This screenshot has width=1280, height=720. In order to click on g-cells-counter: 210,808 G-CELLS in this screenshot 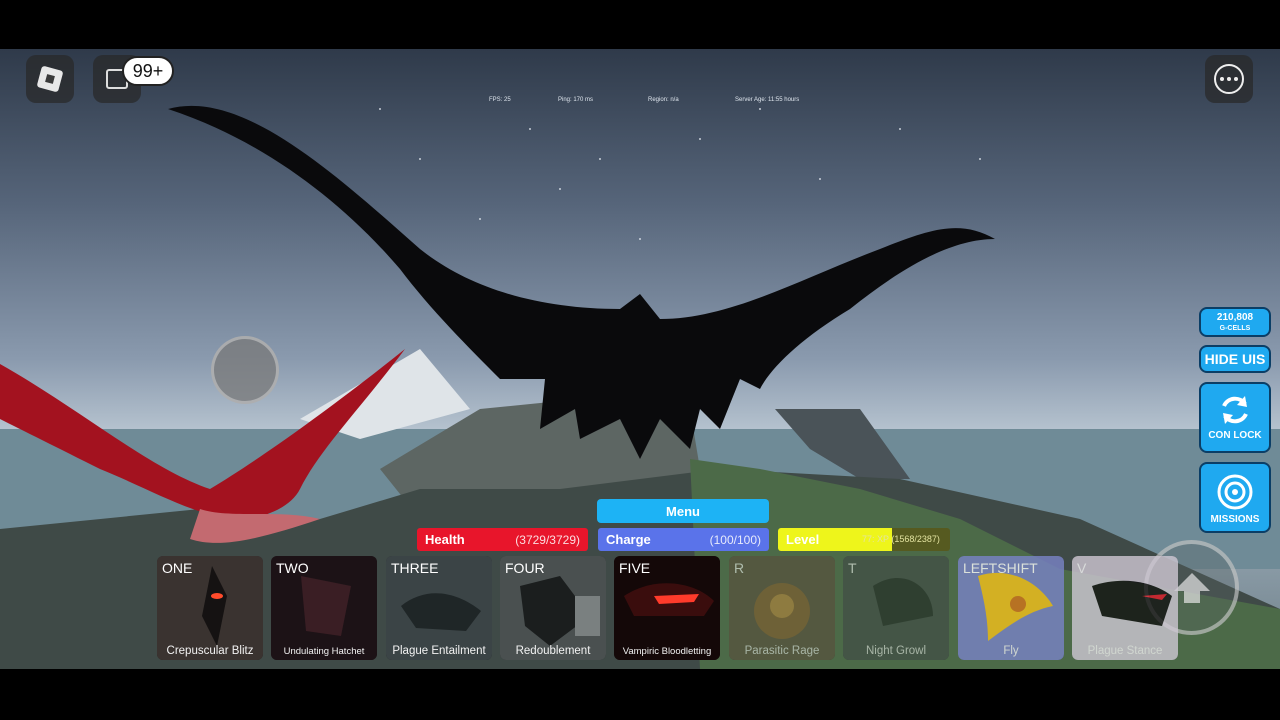, I will do `click(1235, 322)`.